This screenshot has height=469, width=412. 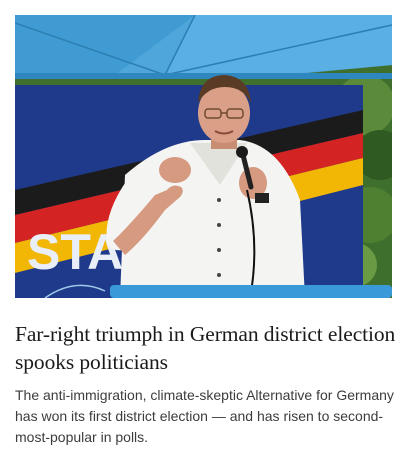 What do you see at coordinates (175, 170) in the screenshot?
I see `raised-hand` at bounding box center [175, 170].